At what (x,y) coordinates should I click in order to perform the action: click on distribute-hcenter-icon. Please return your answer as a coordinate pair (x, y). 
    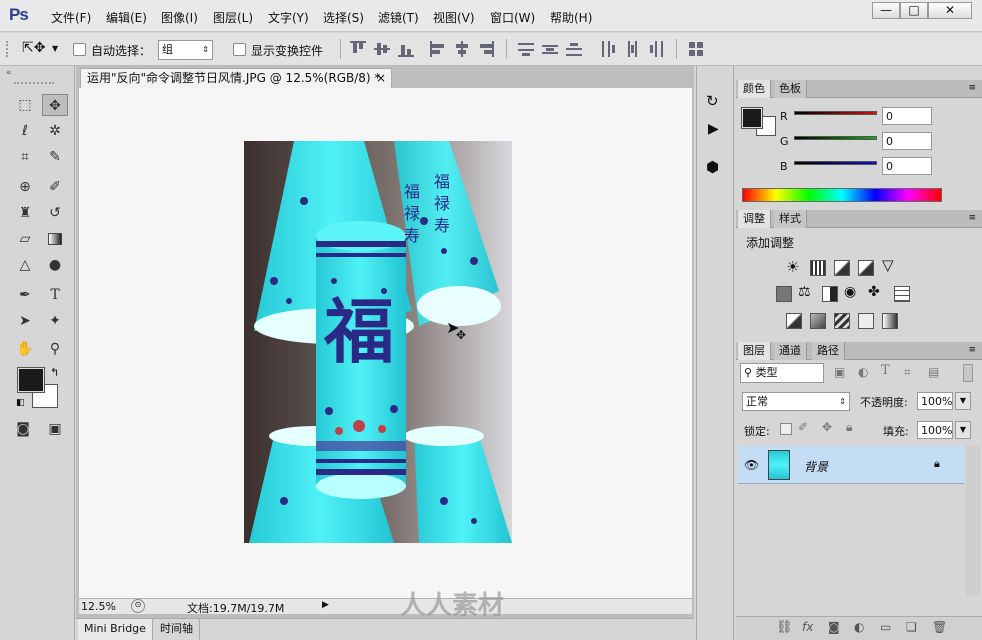
    Looking at the image, I should click on (632, 49).